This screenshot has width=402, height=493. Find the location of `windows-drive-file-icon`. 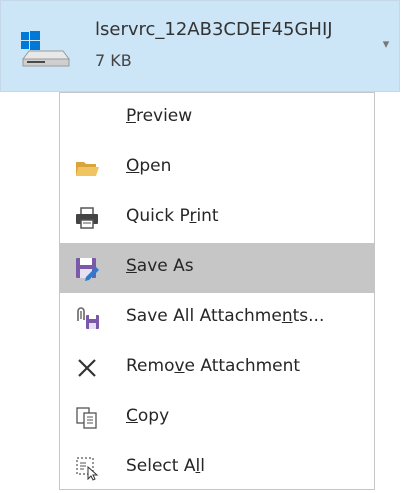

windows-drive-file-icon is located at coordinates (46, 49).